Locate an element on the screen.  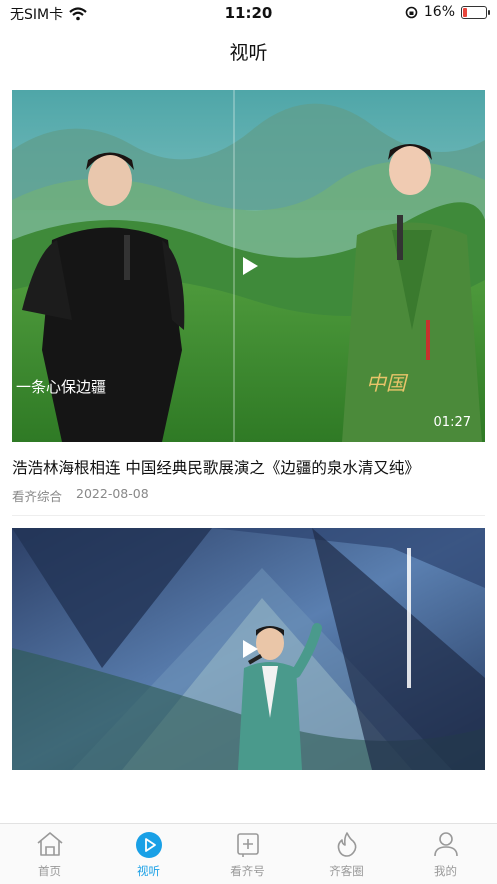
show-logo-mark: 中国 is located at coordinates (387, 383).